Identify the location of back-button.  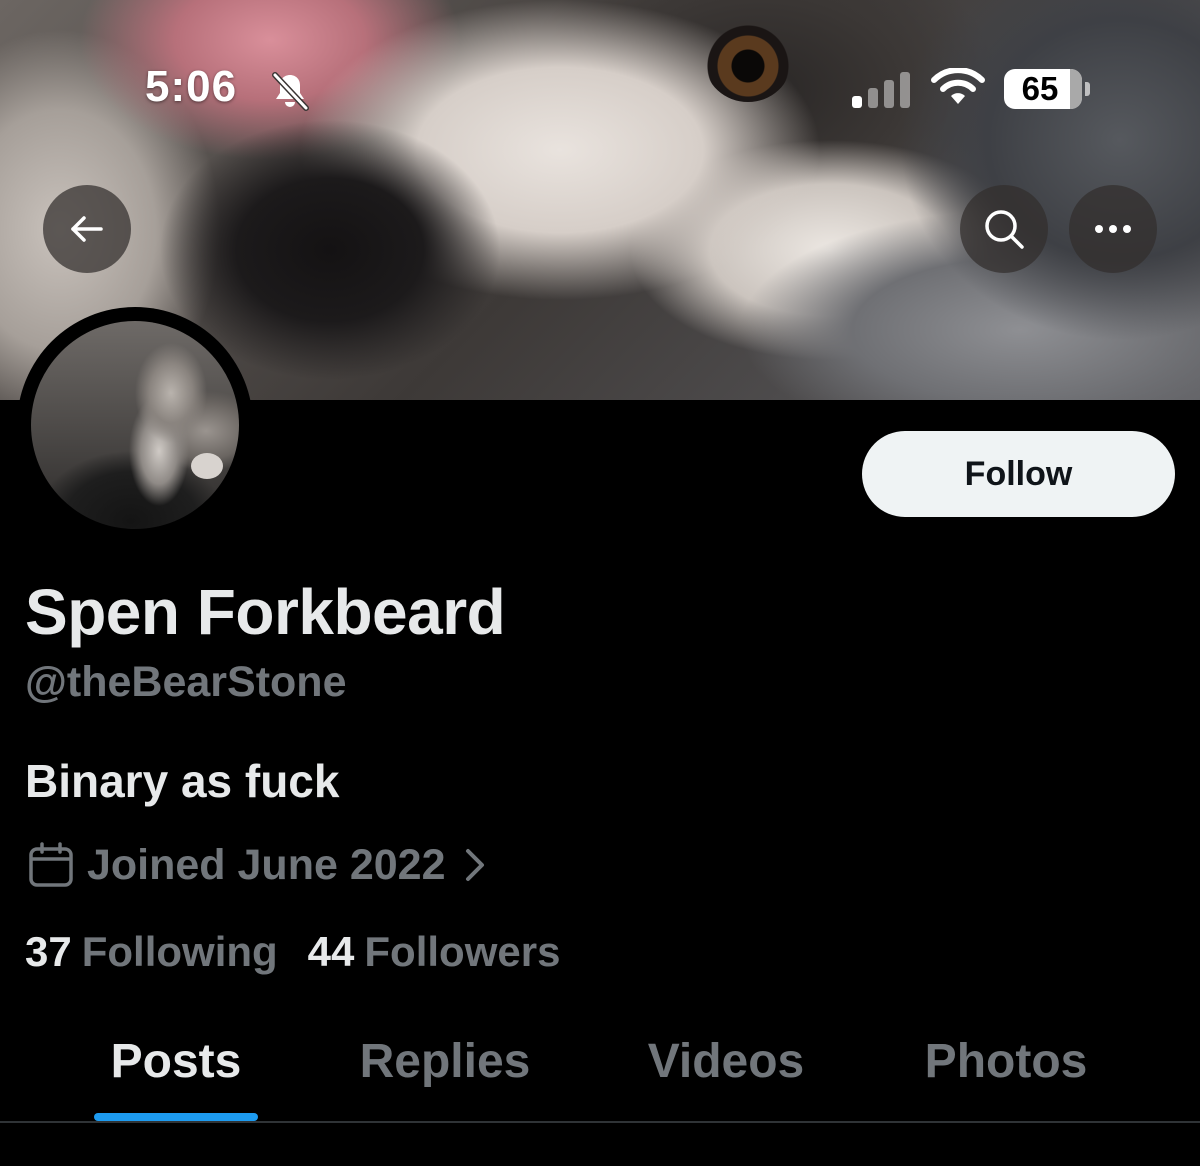
(87, 229).